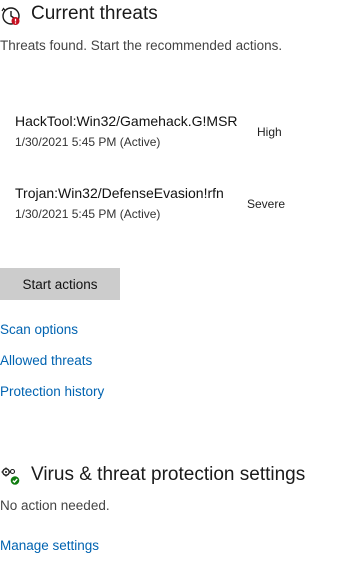 The width and height of the screenshot is (357, 570). I want to click on threat-severity: Severe, so click(266, 204).